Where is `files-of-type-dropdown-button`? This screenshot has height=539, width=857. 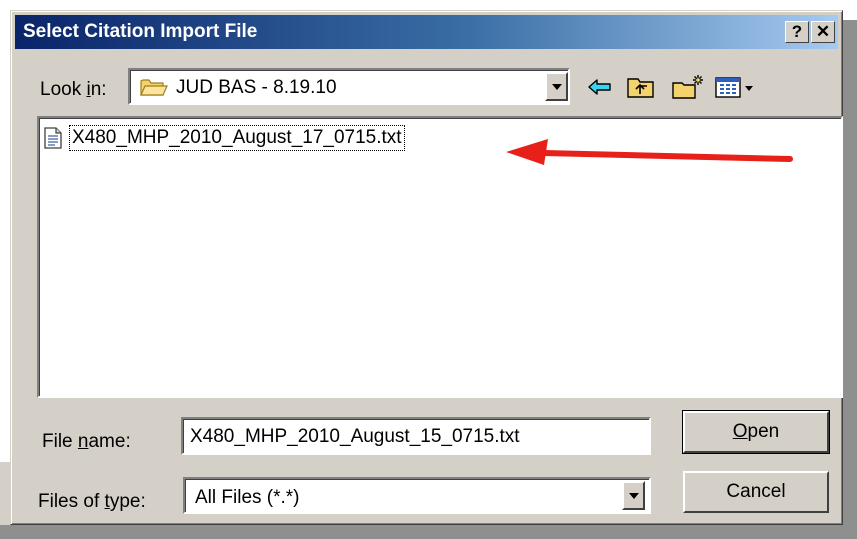
files-of-type-dropdown-button is located at coordinates (633, 495).